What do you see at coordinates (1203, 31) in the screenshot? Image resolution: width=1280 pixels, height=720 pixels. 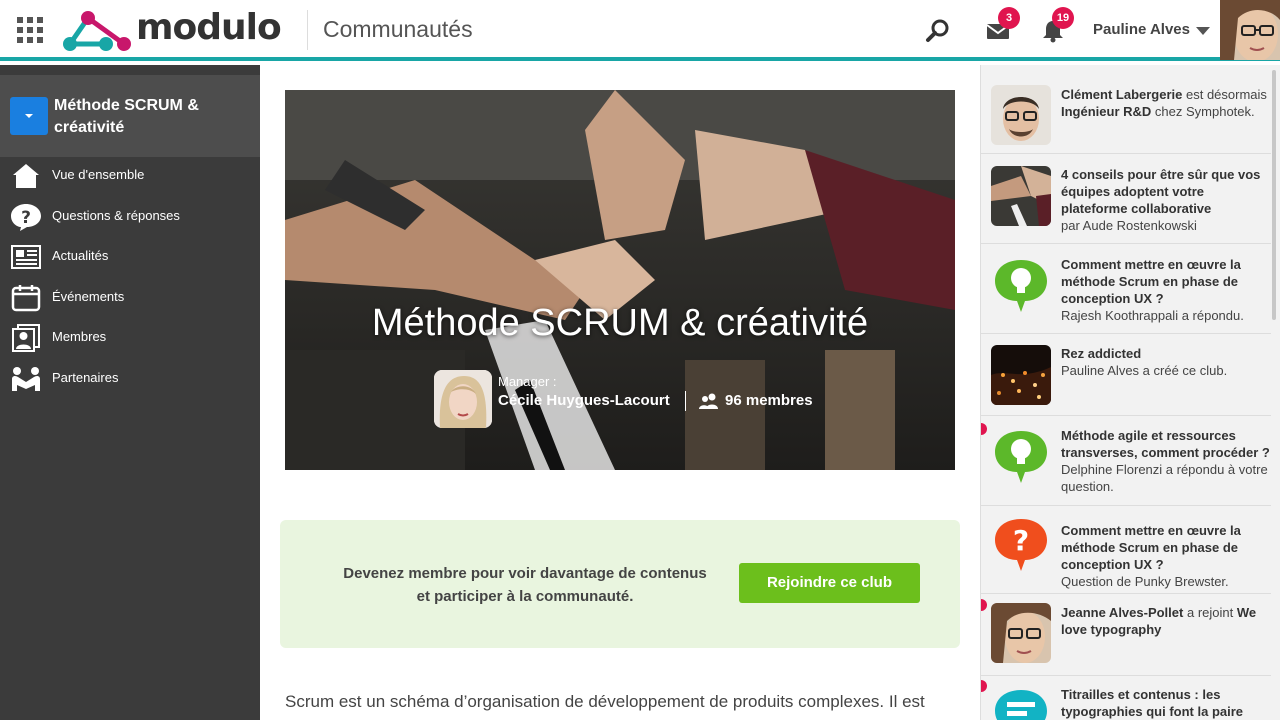 I see `chevron-down-icon` at bounding box center [1203, 31].